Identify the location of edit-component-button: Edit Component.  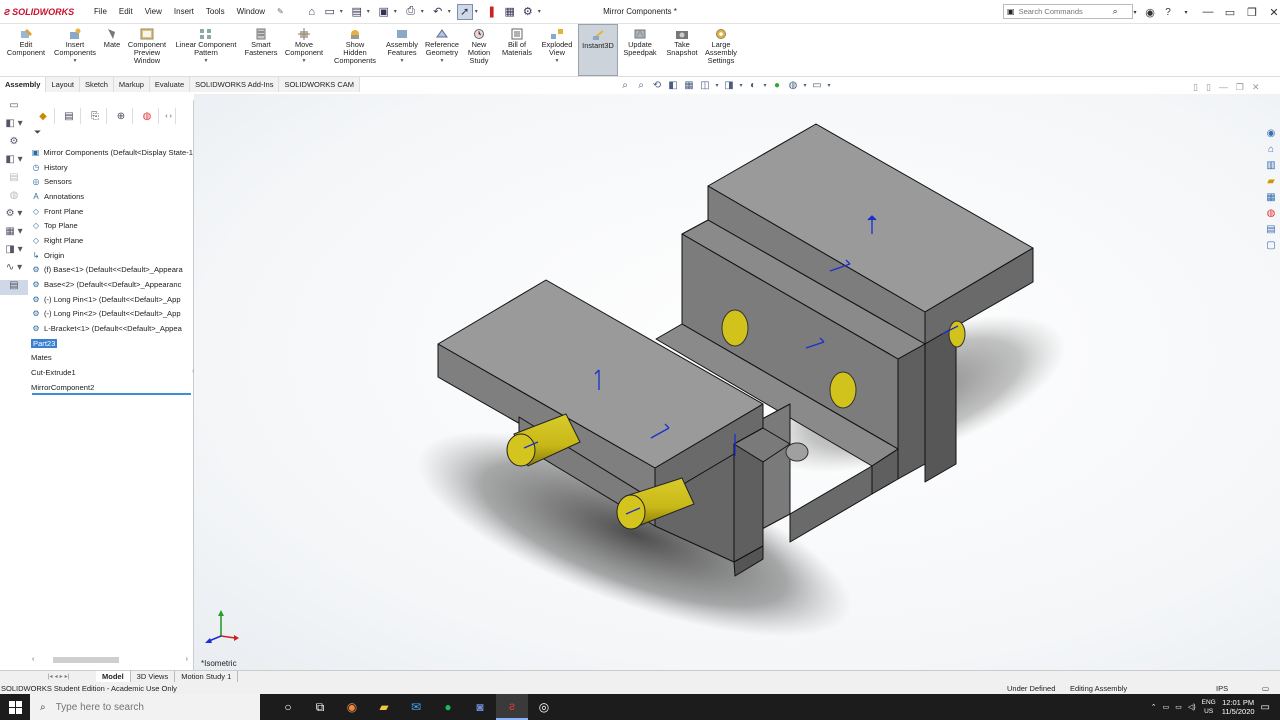
(26, 42).